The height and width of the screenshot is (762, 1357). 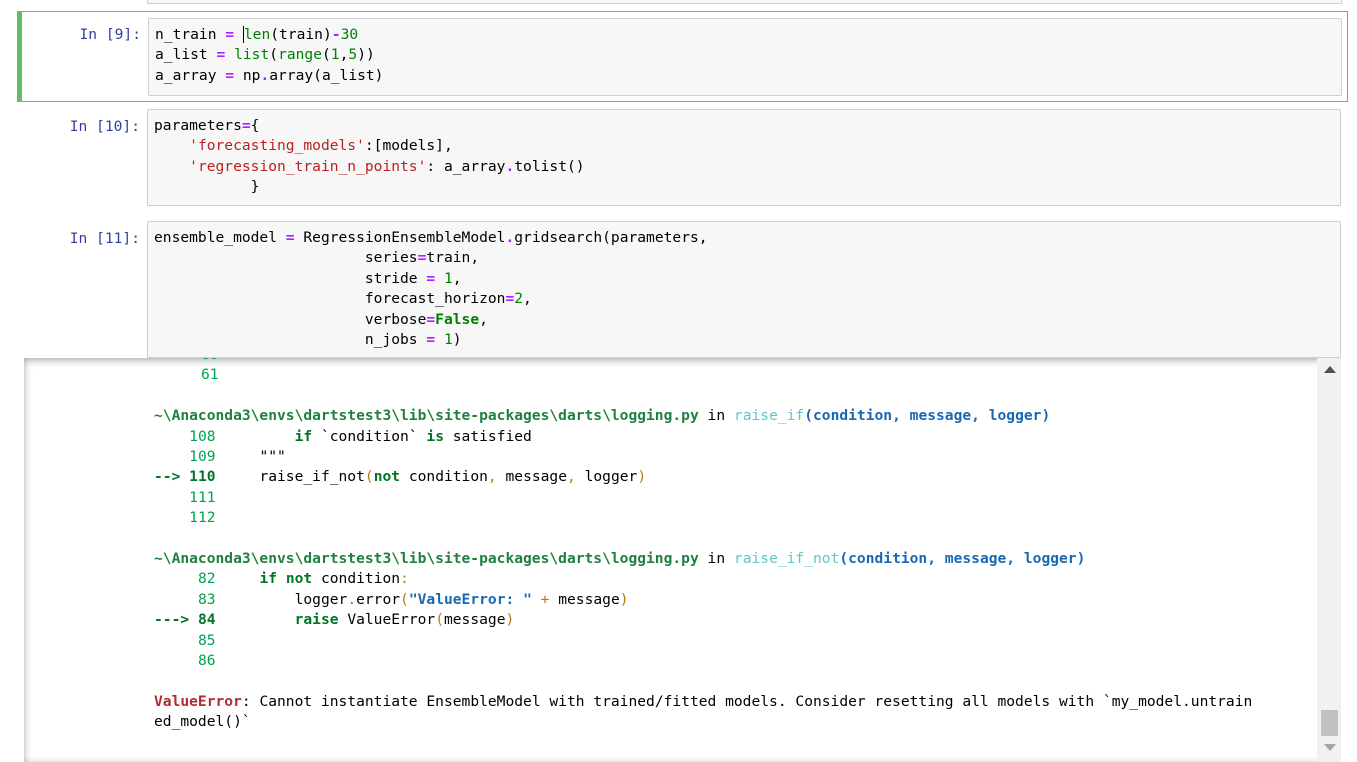 What do you see at coordinates (202, 722) in the screenshot?
I see `error-line-continued: ed_model()`` at bounding box center [202, 722].